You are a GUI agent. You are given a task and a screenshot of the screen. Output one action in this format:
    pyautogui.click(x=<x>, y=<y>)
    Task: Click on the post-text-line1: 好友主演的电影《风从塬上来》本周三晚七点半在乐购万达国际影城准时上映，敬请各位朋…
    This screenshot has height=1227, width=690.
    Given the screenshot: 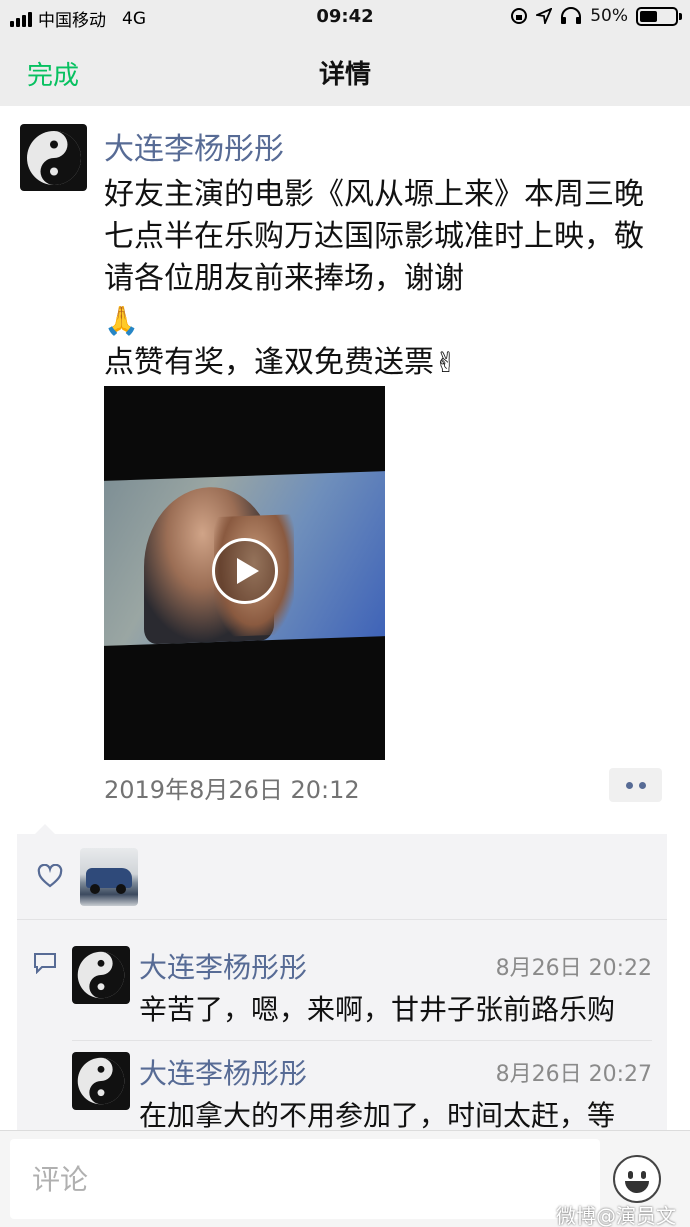 What is the action you would take?
    pyautogui.click(x=374, y=236)
    